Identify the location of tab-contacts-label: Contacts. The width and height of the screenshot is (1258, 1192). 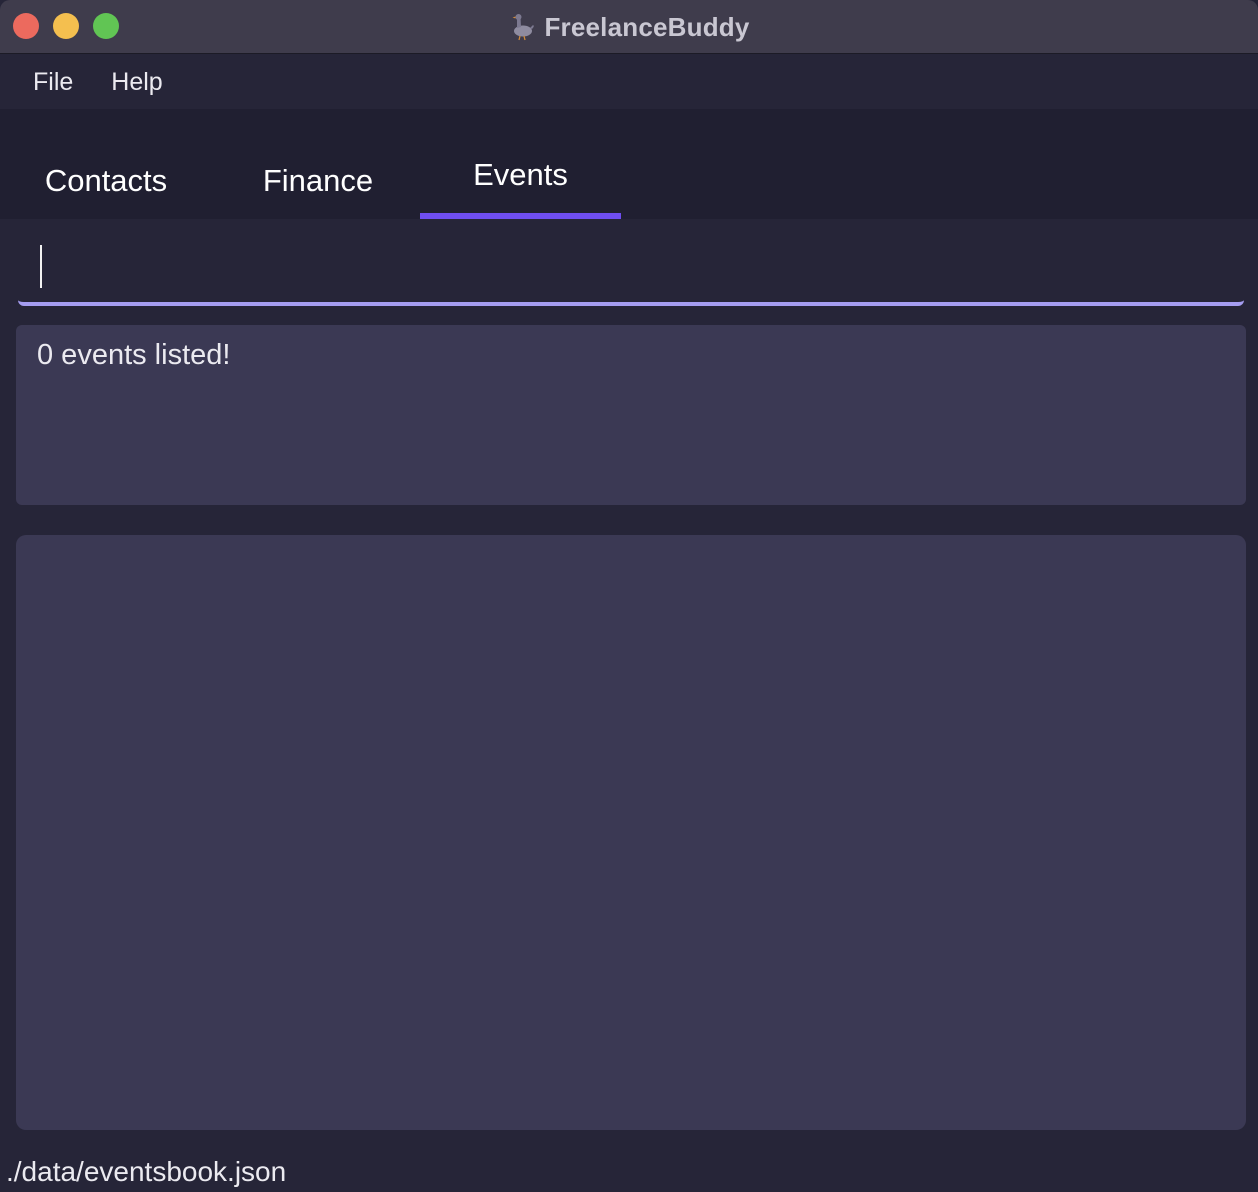
(106, 180).